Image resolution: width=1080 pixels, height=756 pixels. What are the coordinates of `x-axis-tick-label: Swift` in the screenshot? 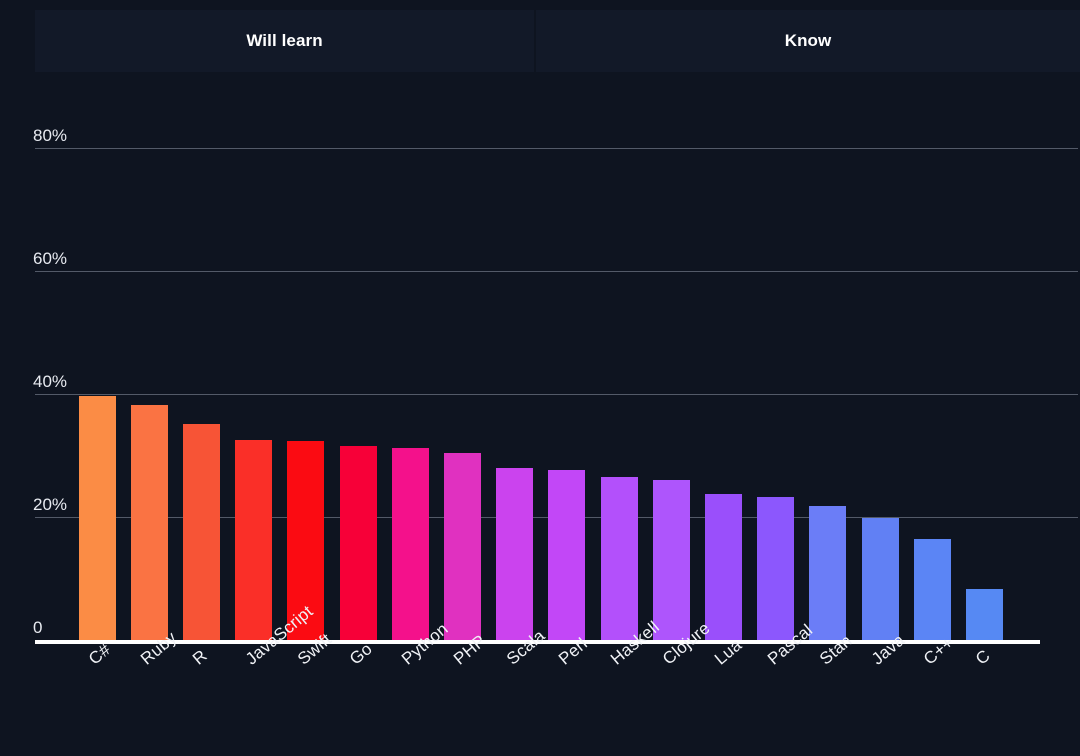 It's located at (314, 649).